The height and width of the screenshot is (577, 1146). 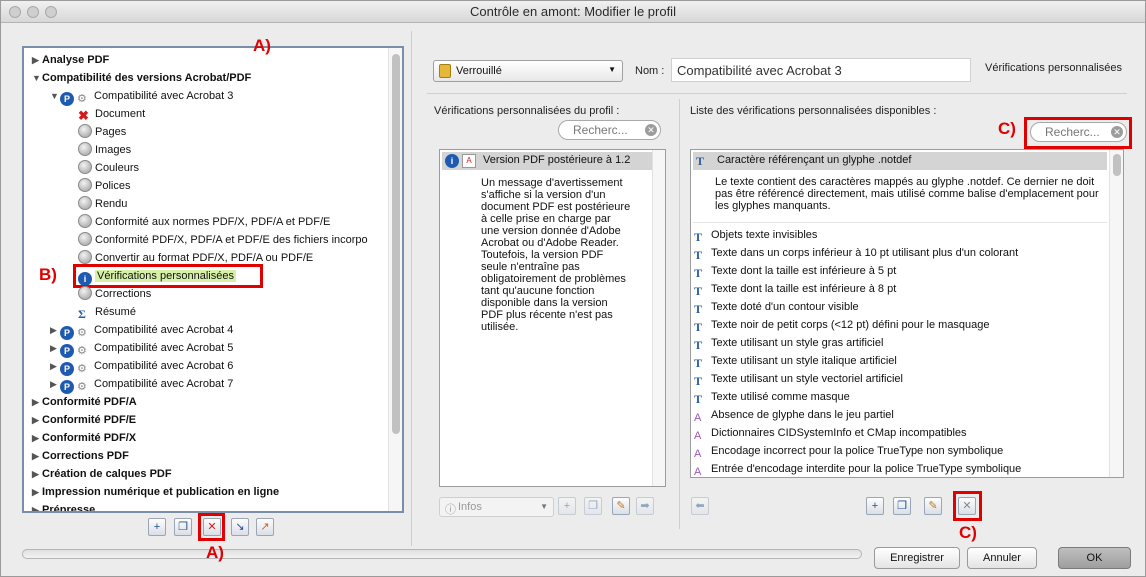 What do you see at coordinates (396, 244) in the screenshot?
I see `tree-scroll-thumb` at bounding box center [396, 244].